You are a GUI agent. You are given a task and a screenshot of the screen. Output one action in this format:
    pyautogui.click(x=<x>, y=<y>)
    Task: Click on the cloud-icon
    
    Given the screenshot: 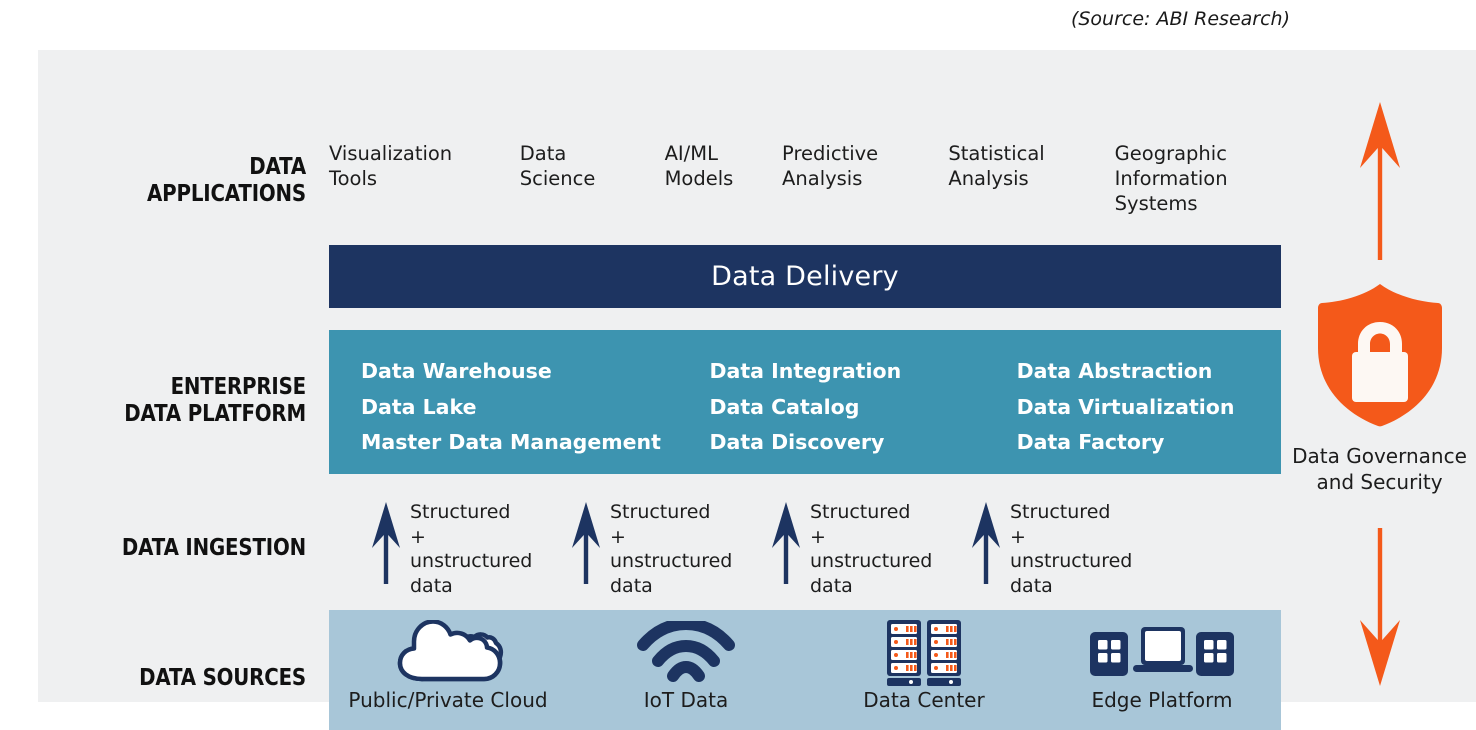 What is the action you would take?
    pyautogui.click(x=448, y=652)
    